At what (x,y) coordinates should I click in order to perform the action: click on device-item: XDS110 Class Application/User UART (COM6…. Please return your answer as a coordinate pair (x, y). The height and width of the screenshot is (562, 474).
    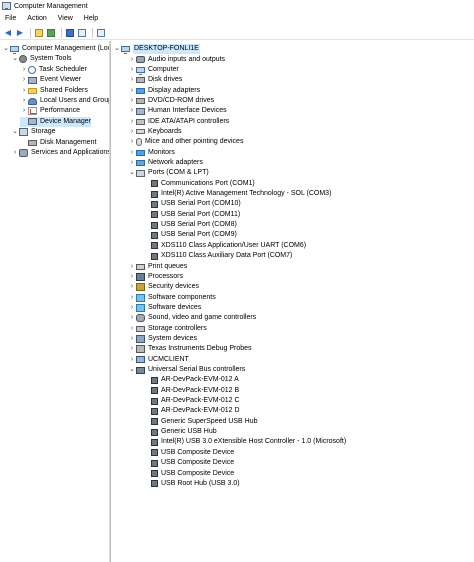
    Looking at the image, I should click on (224, 246).